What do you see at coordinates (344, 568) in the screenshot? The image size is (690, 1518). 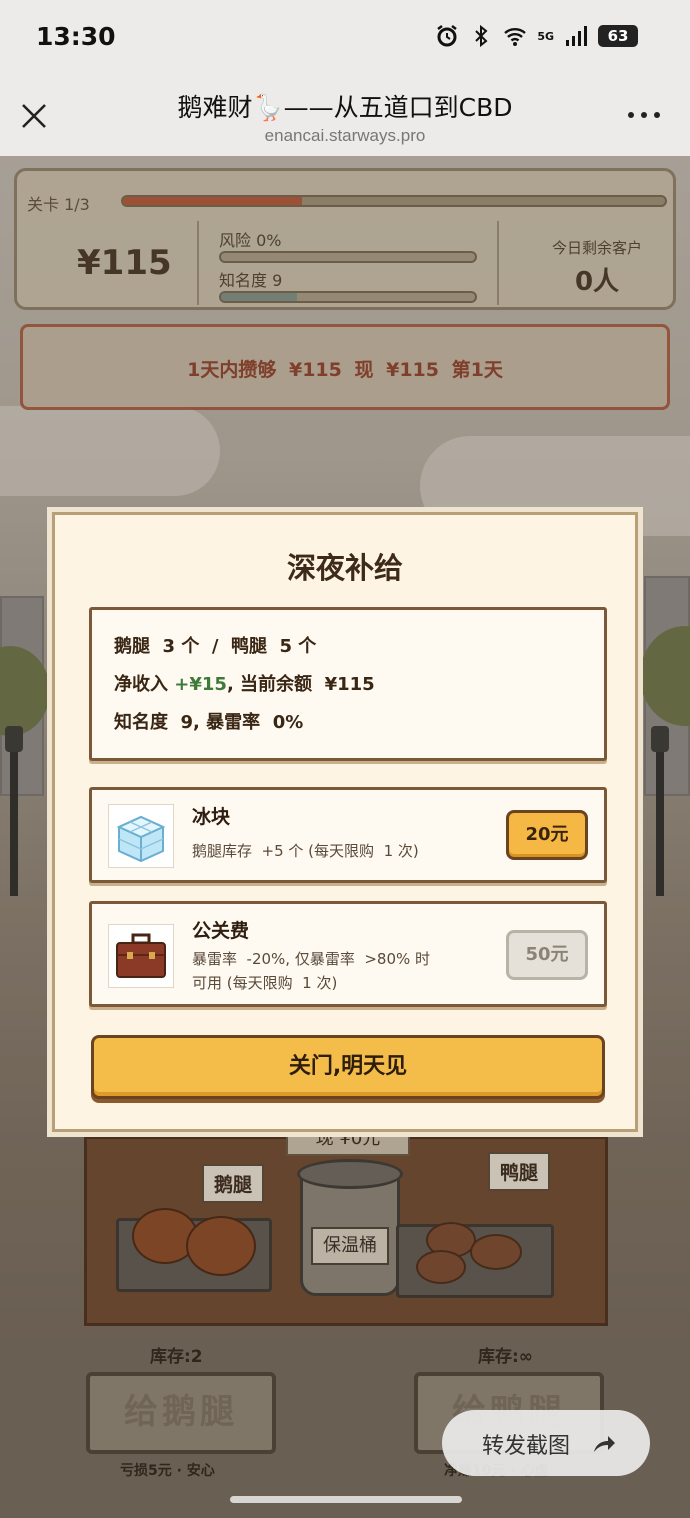 I see `dialog-title: 深夜补给` at bounding box center [344, 568].